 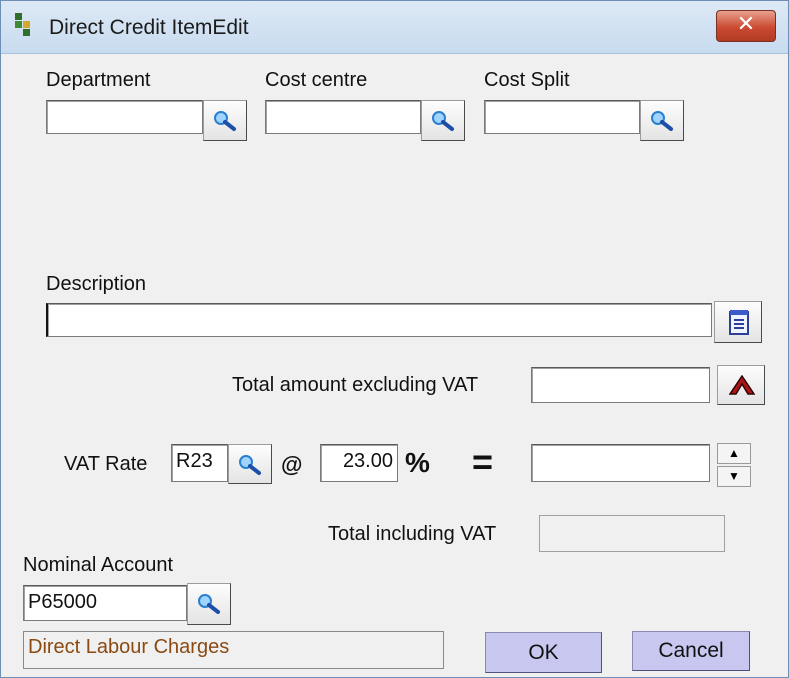 What do you see at coordinates (412, 534) in the screenshot?
I see `total-incl-vat-label: Total including VAT` at bounding box center [412, 534].